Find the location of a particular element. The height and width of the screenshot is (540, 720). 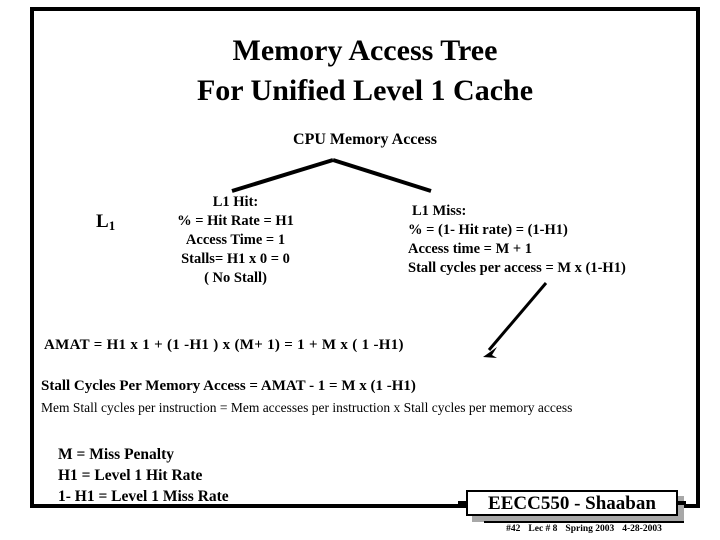

page-title-line1: Memory Access Tree is located at coordinates (365, 50).